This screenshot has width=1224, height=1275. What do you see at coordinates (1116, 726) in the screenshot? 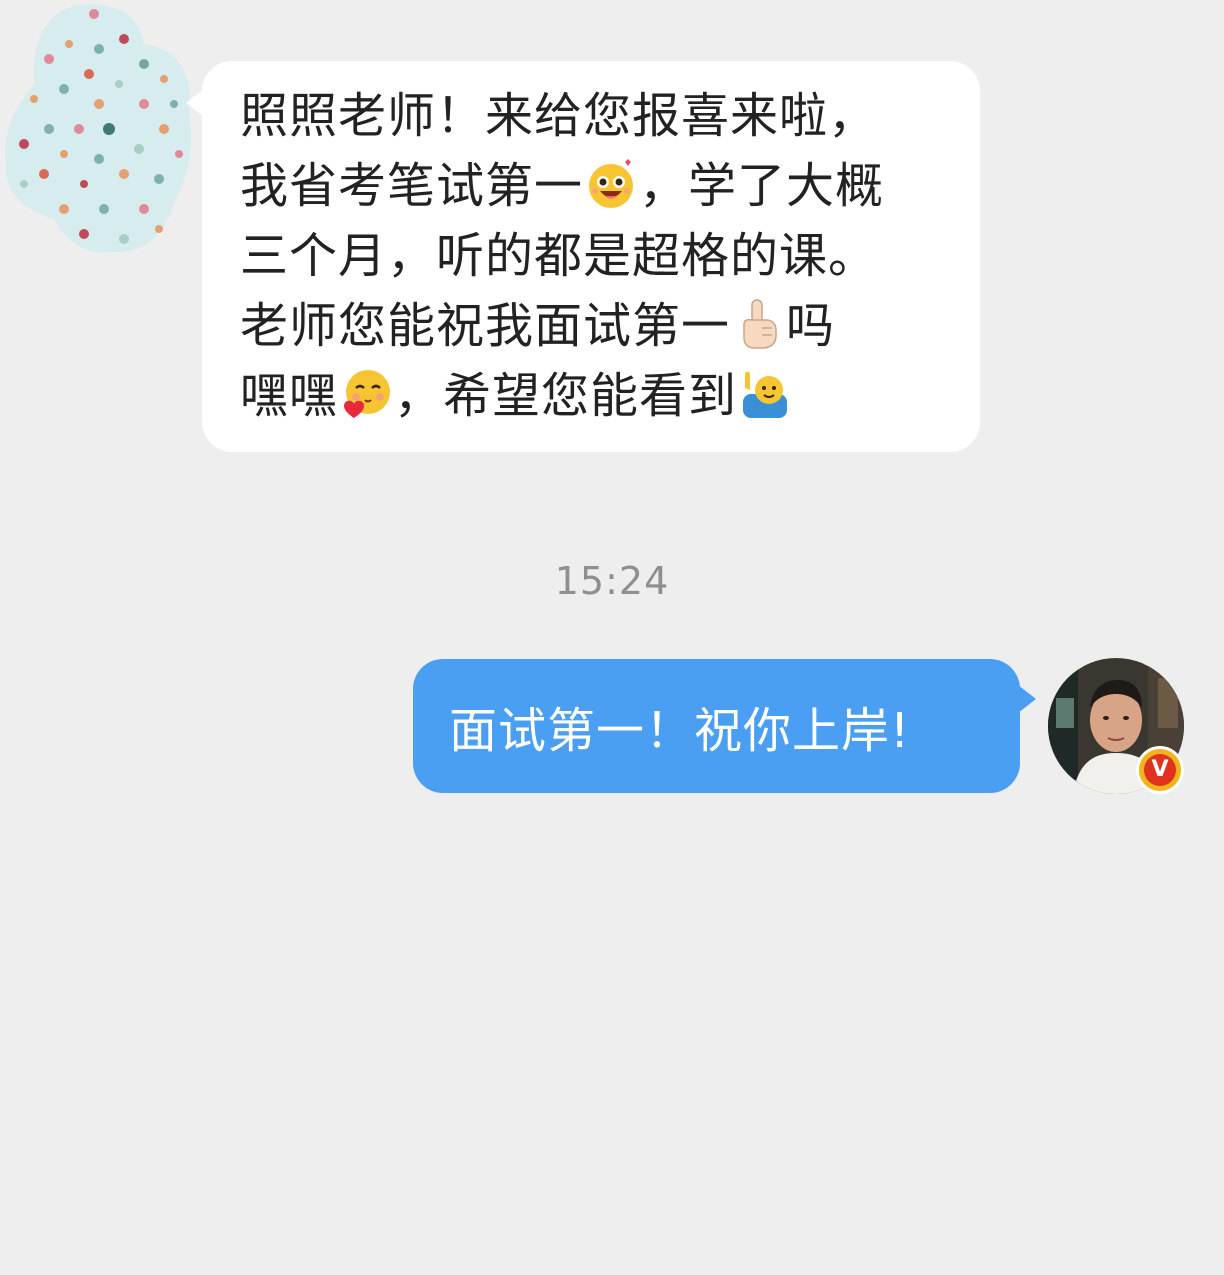
I see `sender-avatar-right: V` at bounding box center [1116, 726].